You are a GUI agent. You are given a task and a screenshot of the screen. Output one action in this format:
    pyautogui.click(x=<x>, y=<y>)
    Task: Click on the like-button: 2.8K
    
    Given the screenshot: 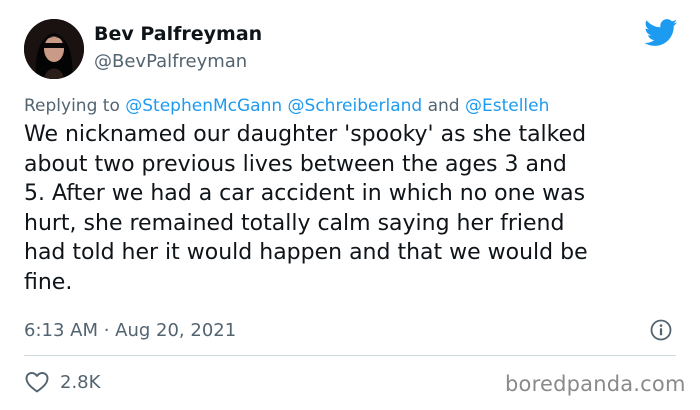 What is the action you would take?
    pyautogui.click(x=62, y=382)
    